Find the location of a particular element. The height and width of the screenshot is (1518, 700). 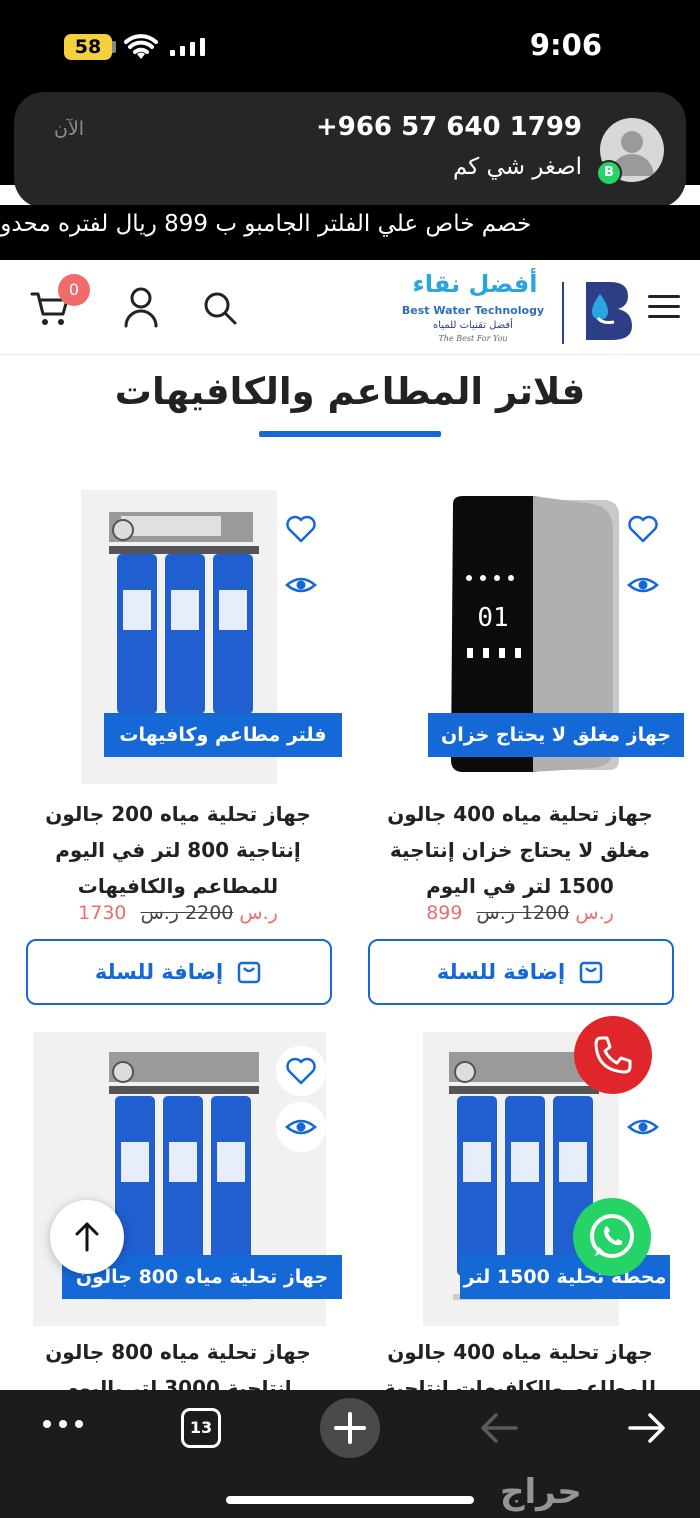

forward-arrow-icon is located at coordinates (647, 1428).